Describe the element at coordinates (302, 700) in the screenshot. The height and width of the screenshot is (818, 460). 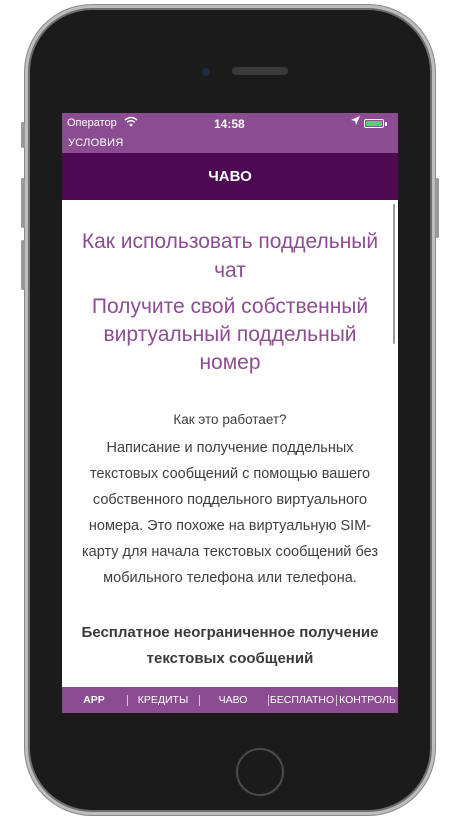
I see `tab-free: БЕСПЛАТНО` at that location.